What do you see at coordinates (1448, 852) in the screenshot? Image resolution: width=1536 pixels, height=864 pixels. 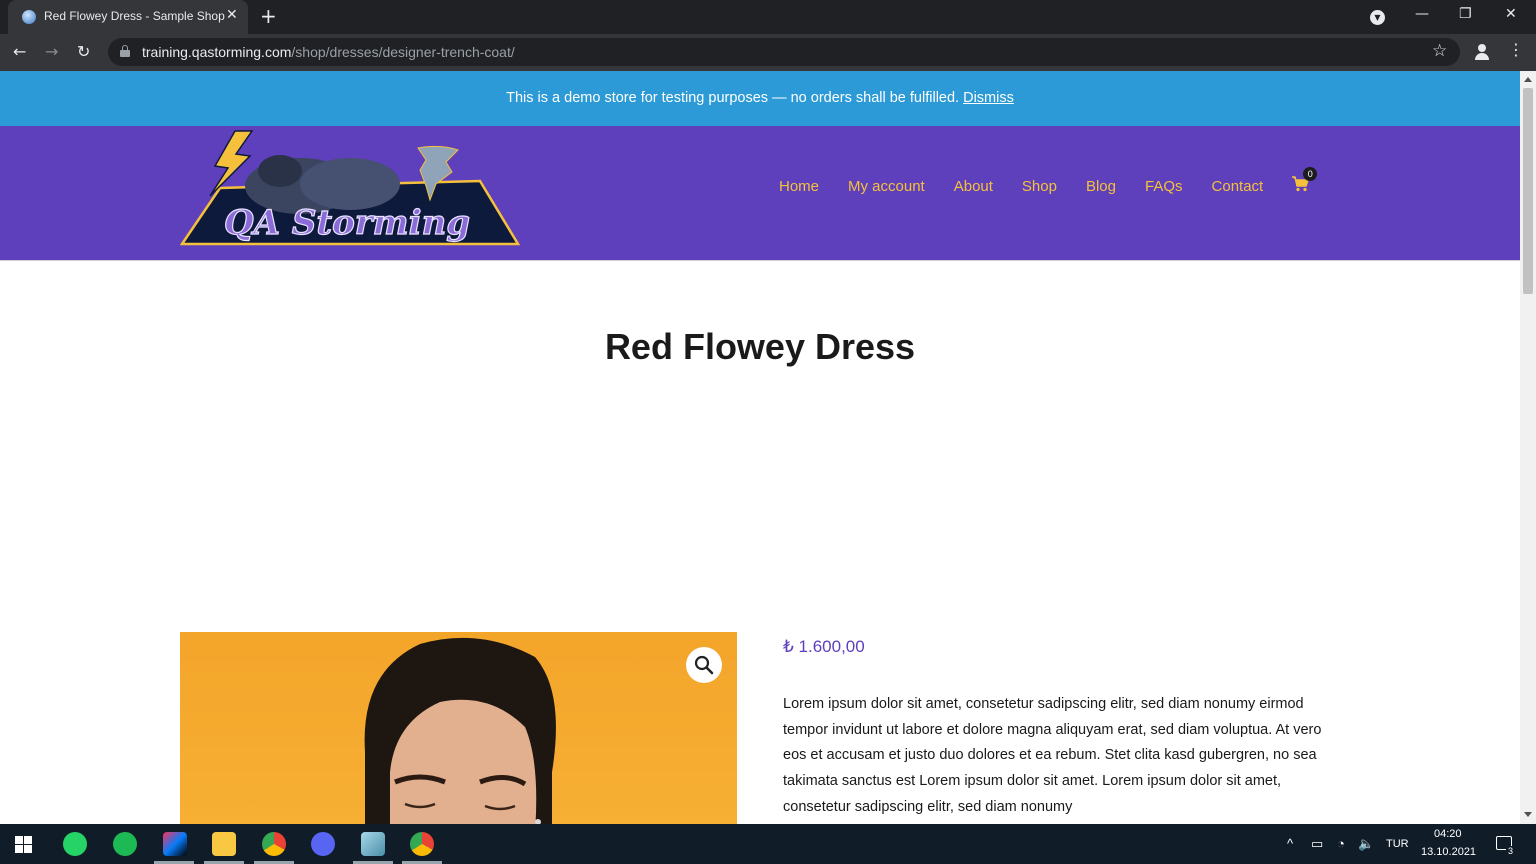 I see `clock-date: 13.10.2021` at bounding box center [1448, 852].